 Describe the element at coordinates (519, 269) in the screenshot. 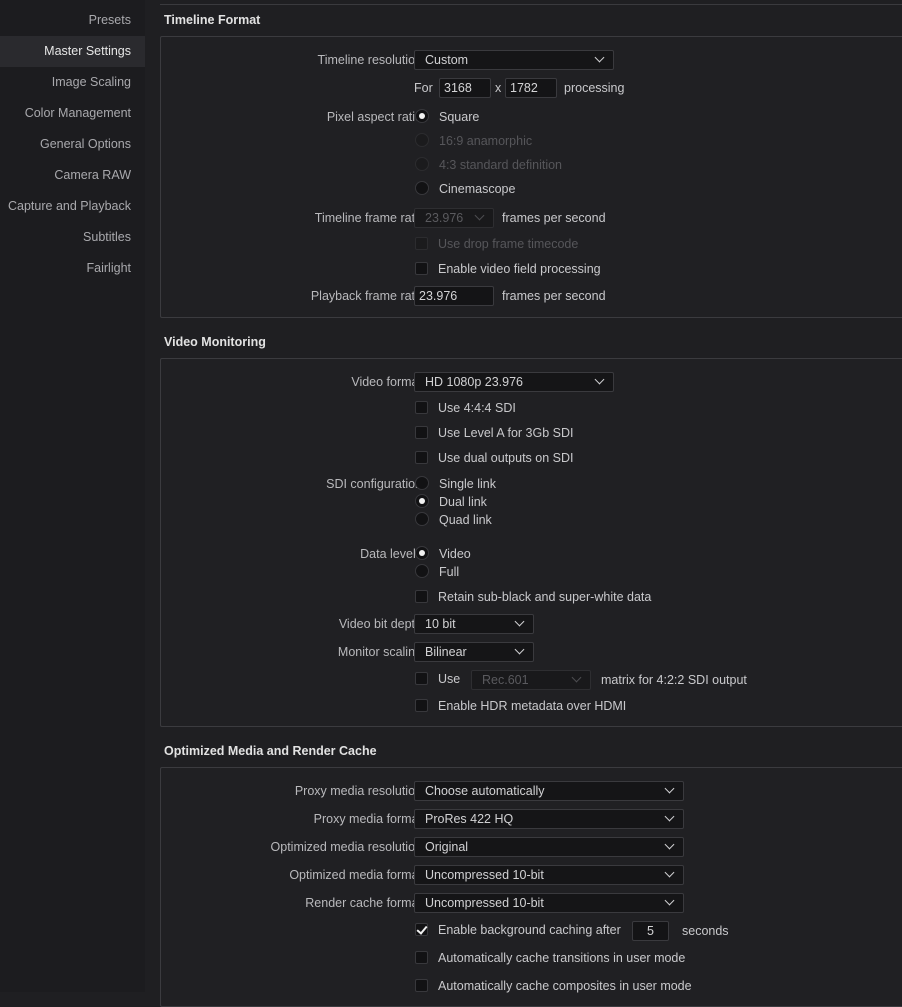

I see `field-processing-label: Enable video field processing` at that location.